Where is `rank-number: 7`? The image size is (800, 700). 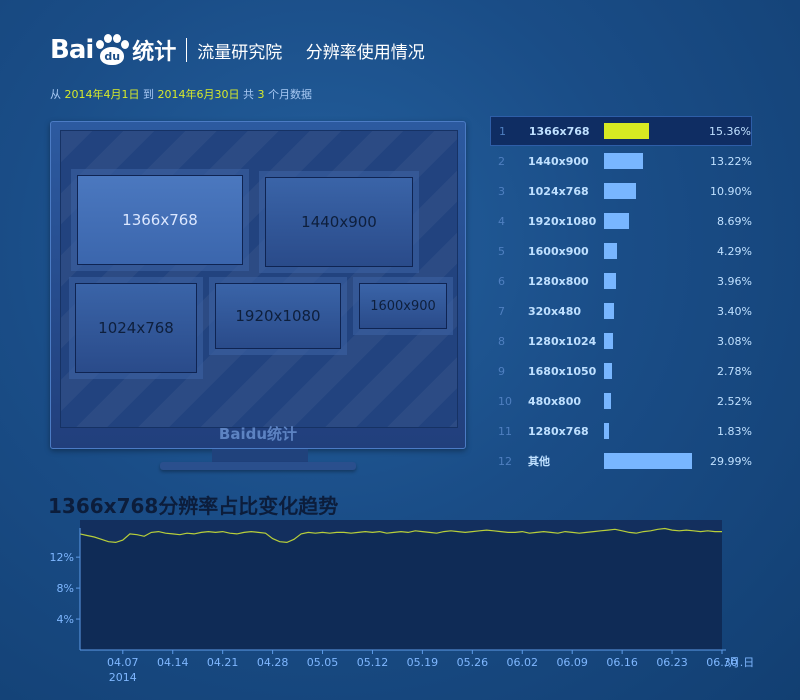
rank-number: 7 is located at coordinates (501, 311).